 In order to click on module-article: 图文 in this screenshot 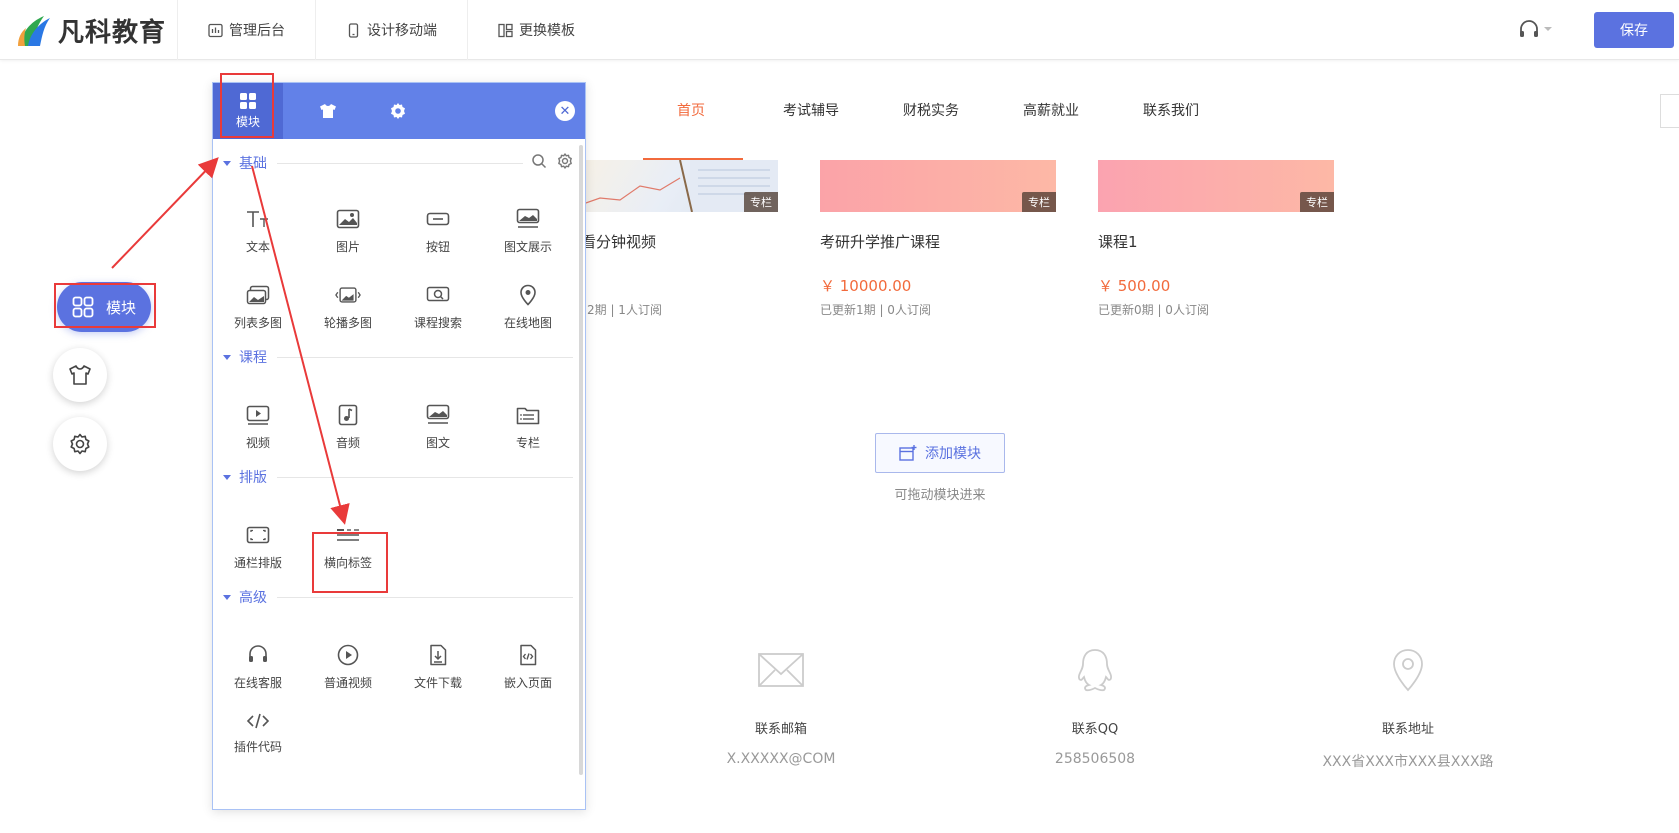, I will do `click(438, 427)`.